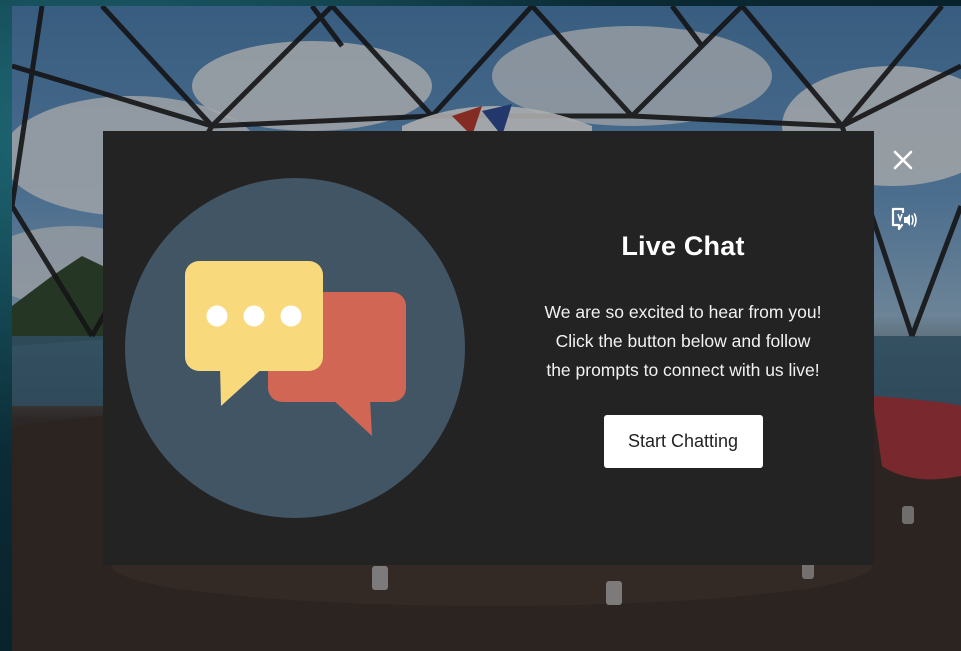 The height and width of the screenshot is (651, 961). Describe the element at coordinates (904, 219) in the screenshot. I see `audio-description-icon` at that location.